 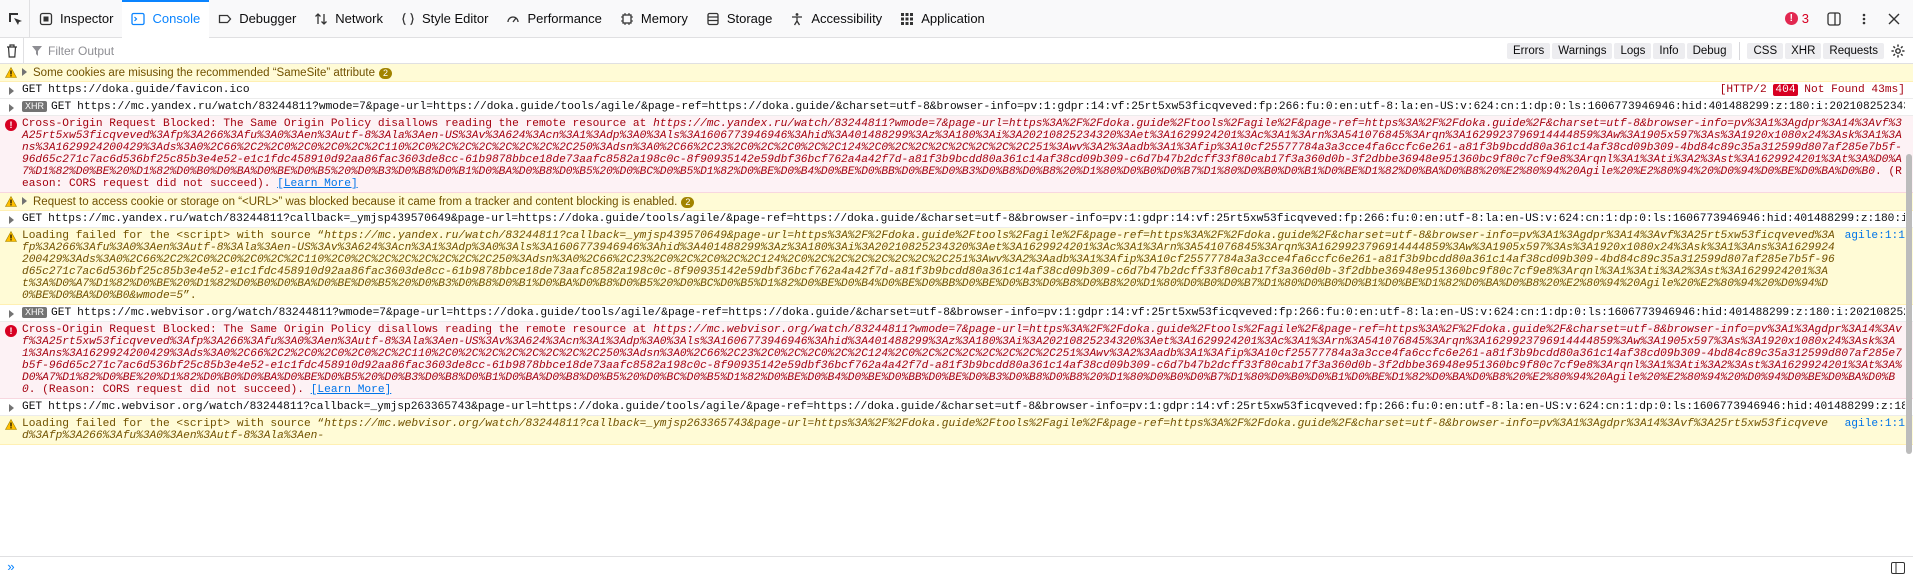 I want to click on tab-button: Inspector, so click(x=76, y=19).